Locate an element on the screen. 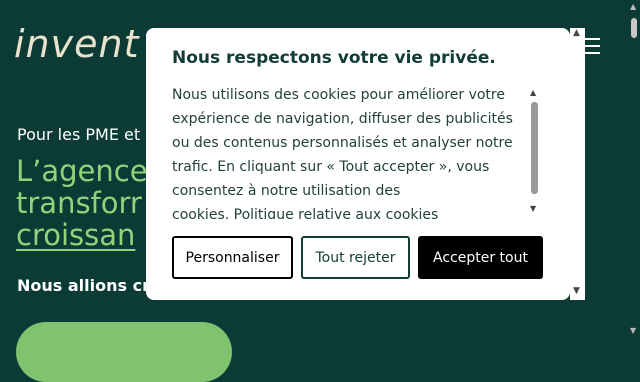 The image size is (640, 382). hero-lead: Nous allions cré is located at coordinates (89, 285).